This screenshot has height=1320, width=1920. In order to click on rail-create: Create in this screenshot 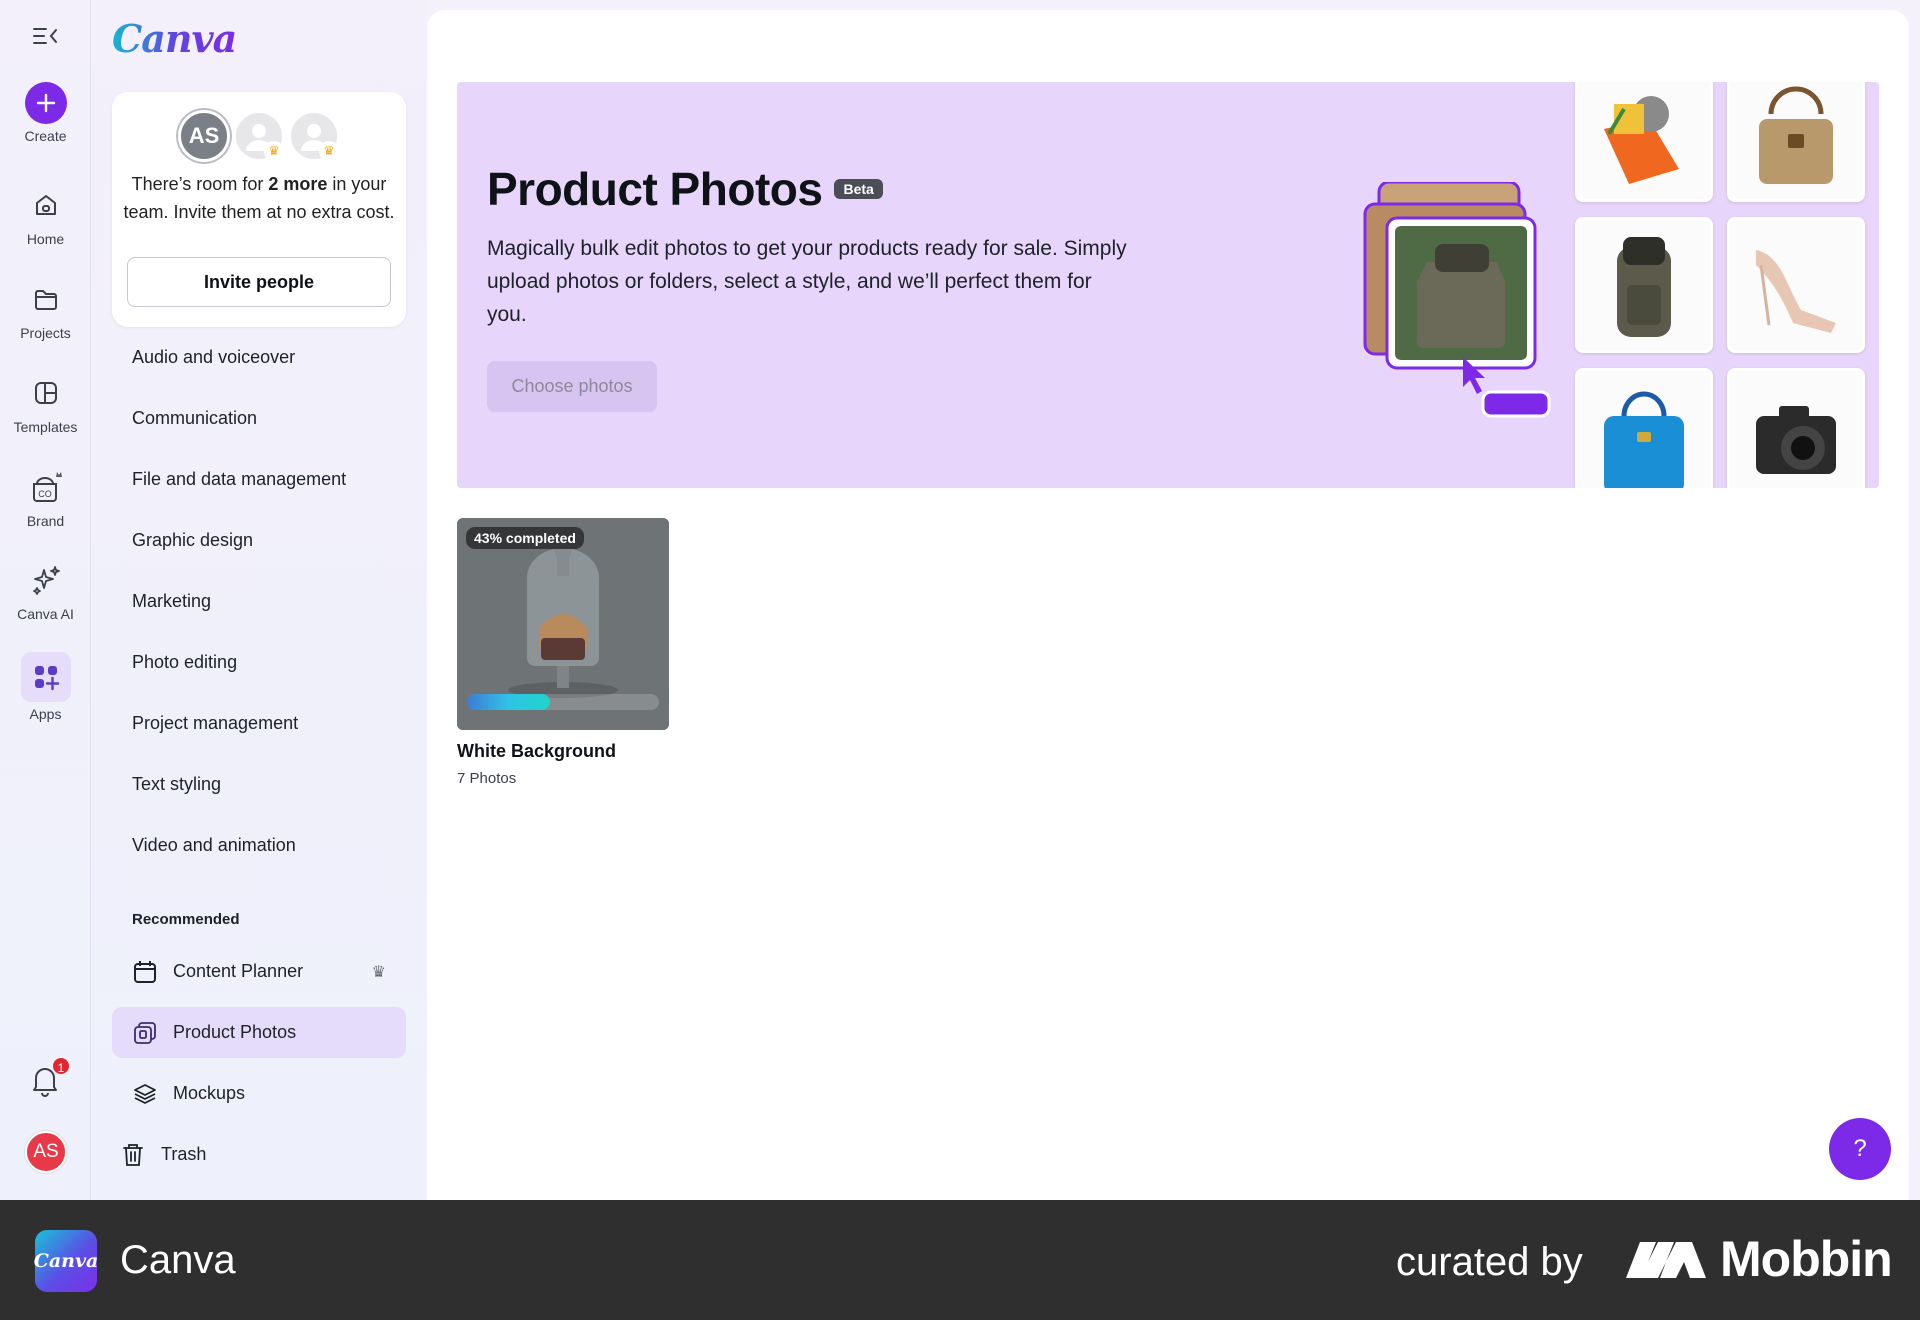, I will do `click(45, 113)`.